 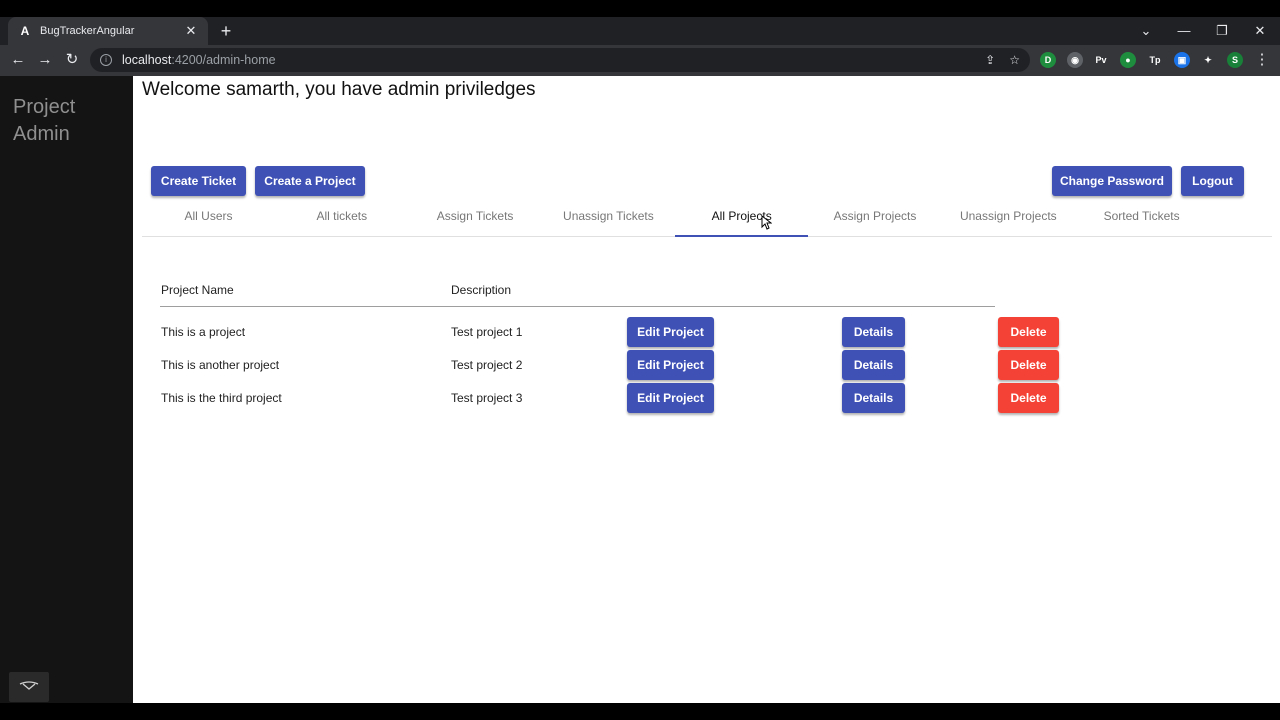 What do you see at coordinates (766, 222) in the screenshot?
I see `mouse-cursor-icon` at bounding box center [766, 222].